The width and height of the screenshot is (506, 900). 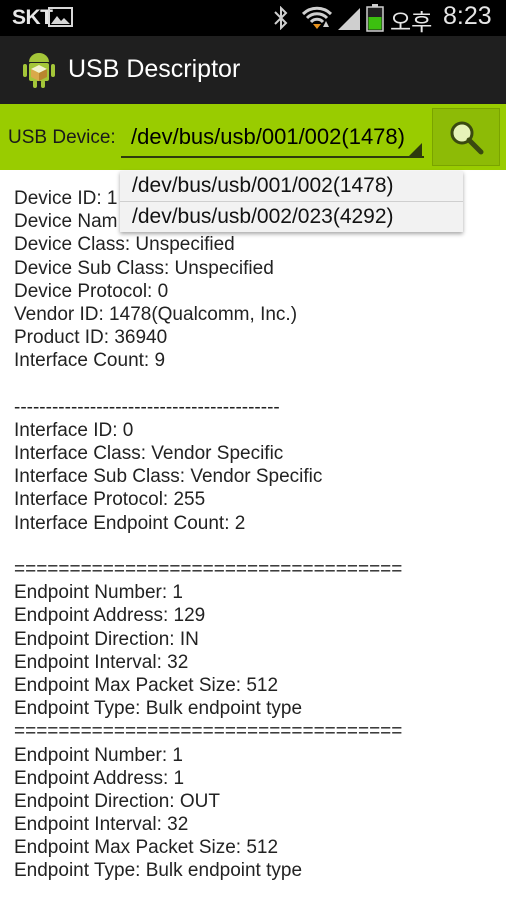 What do you see at coordinates (268, 136) in the screenshot?
I see `selected-device-value: /dev/bus/usb/001/002(1478)` at bounding box center [268, 136].